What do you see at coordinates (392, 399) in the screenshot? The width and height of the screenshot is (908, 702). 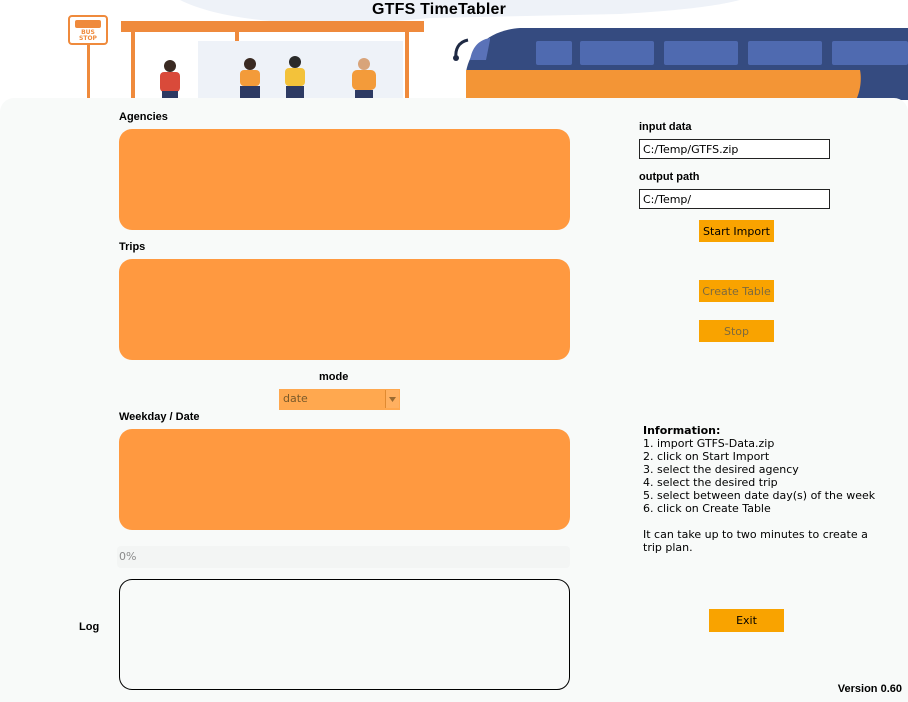 I see `chevron-down-icon` at bounding box center [392, 399].